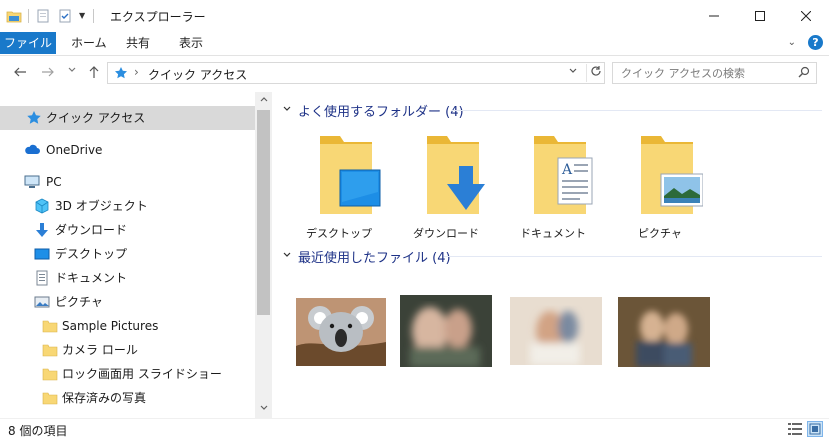 The height and width of the screenshot is (440, 829). I want to click on svg-text: A, so click(567, 170).